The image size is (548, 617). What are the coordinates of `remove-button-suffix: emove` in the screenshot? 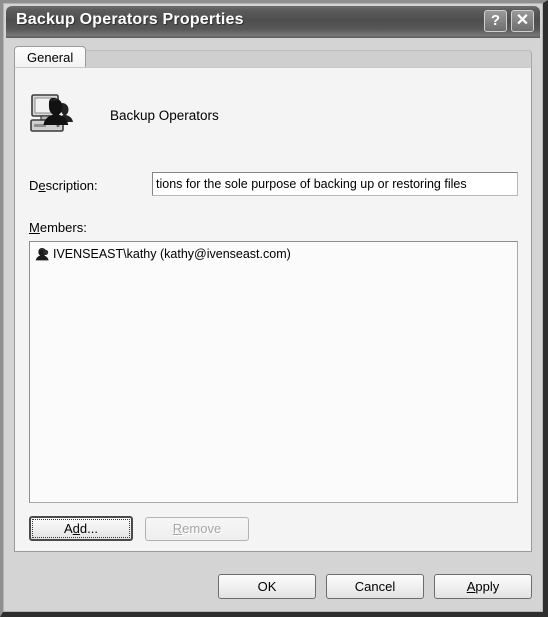 It's located at (202, 528).